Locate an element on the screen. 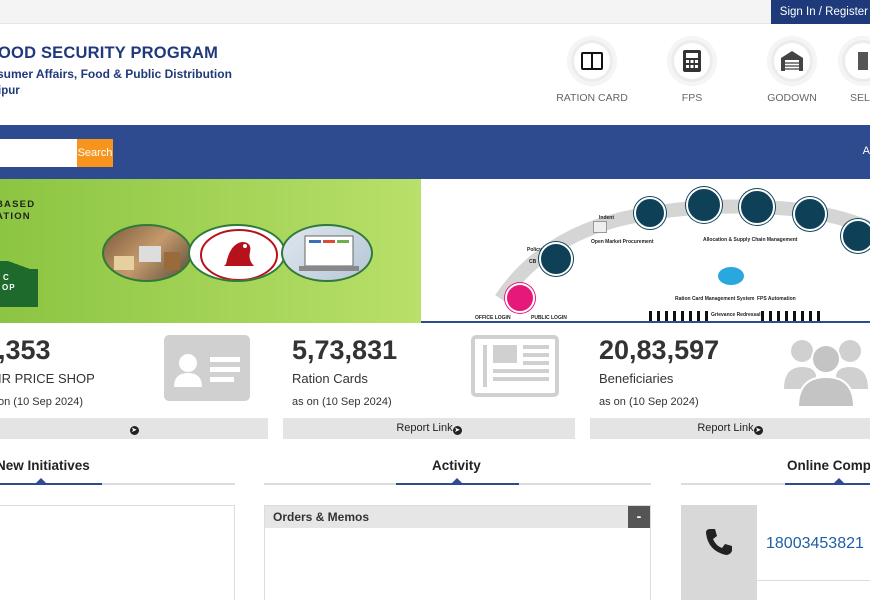 This screenshot has height=600, width=870. nav-ration-card: RATION CARD is located at coordinates (592, 70).